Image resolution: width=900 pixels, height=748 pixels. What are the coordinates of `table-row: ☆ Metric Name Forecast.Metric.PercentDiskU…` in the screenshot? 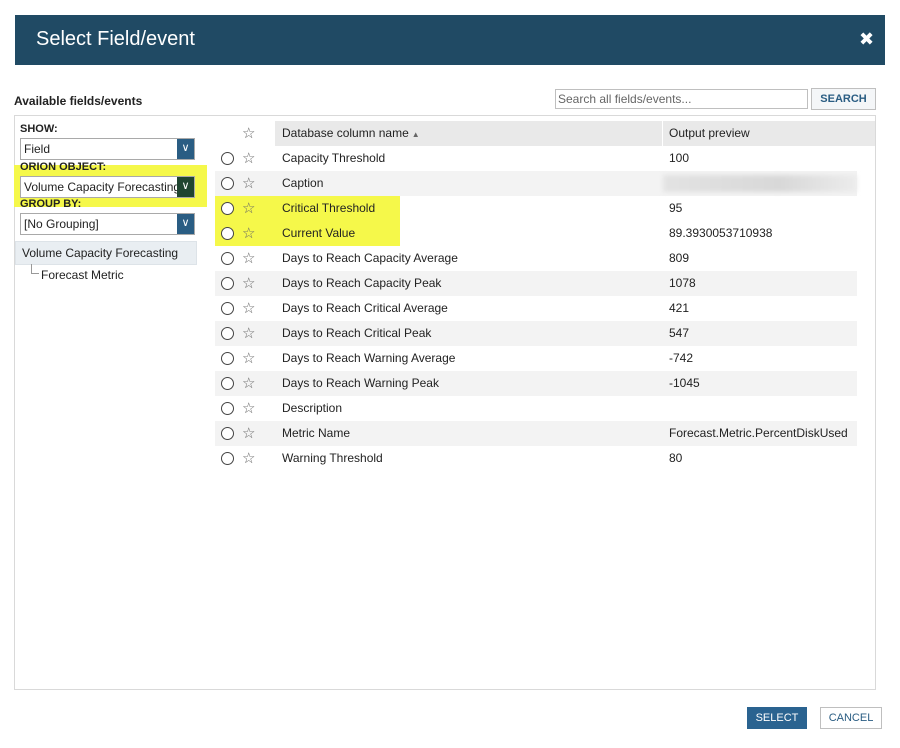 It's located at (536, 433).